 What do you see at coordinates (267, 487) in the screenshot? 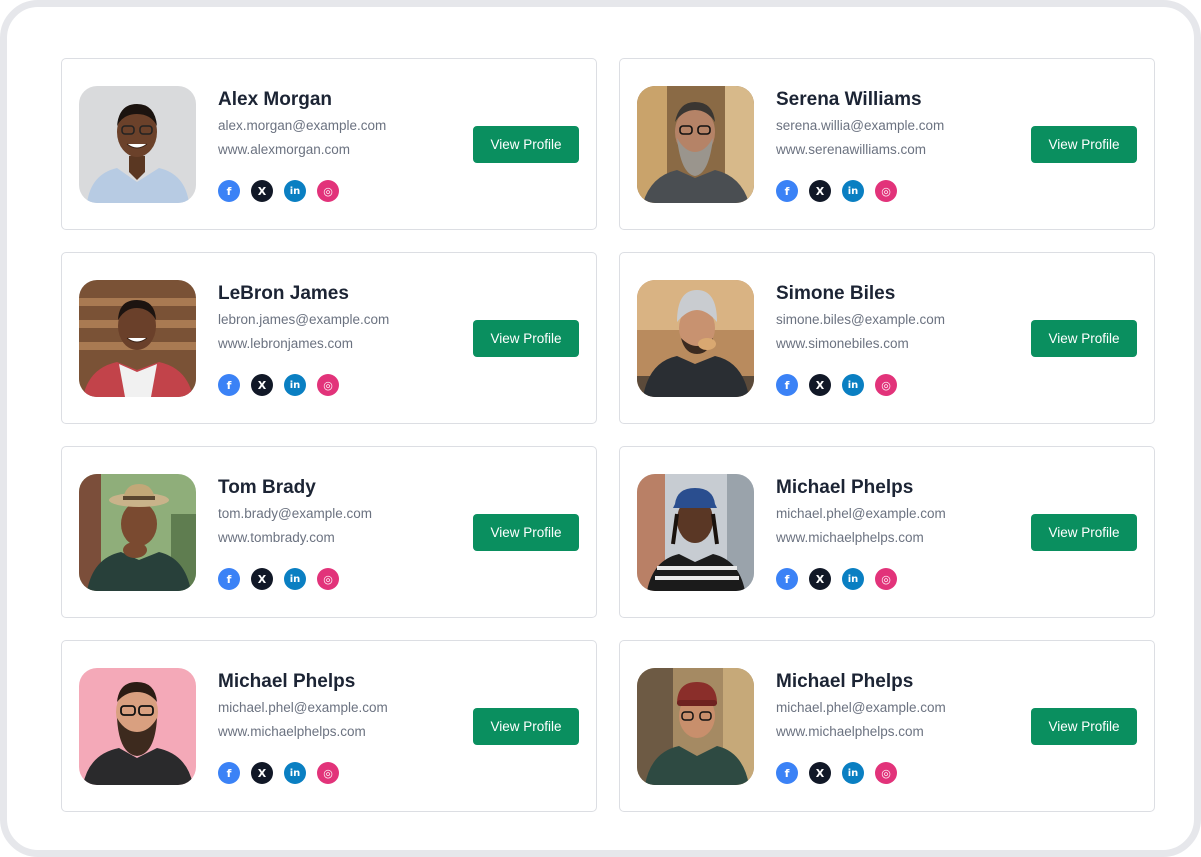
I see `profile-name: Tom Brady` at bounding box center [267, 487].